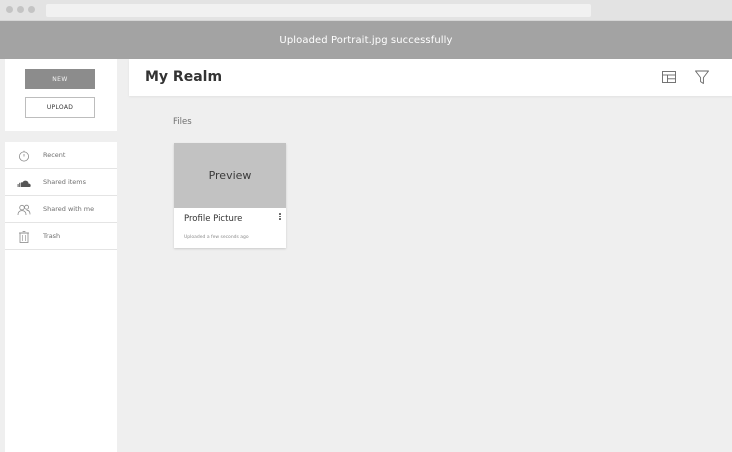  Describe the element at coordinates (702, 77) in the screenshot. I see `filter-icon` at that location.